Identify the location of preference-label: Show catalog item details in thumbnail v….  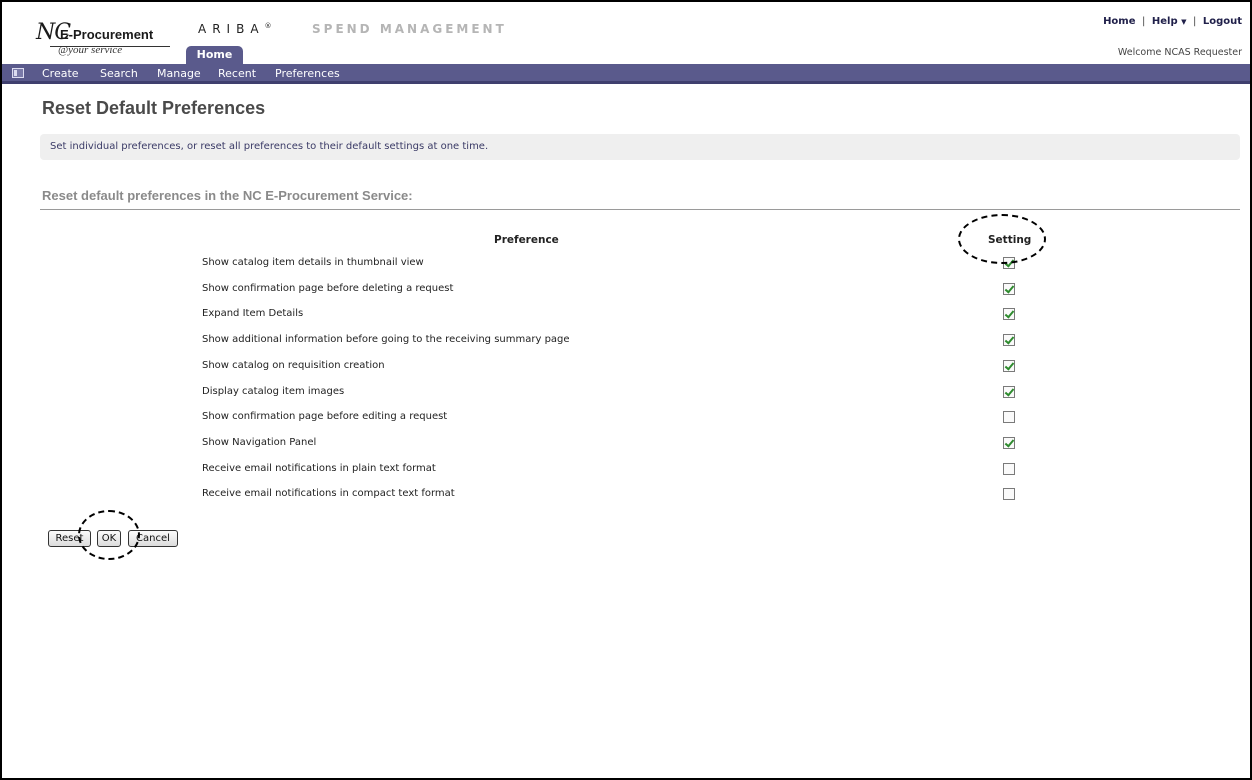
(313, 262).